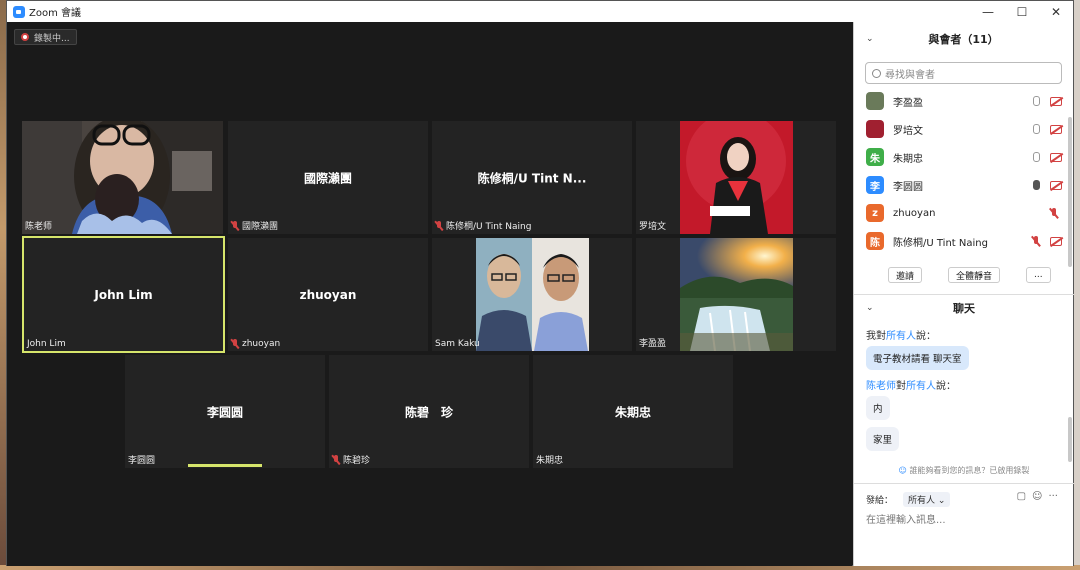  I want to click on chat-title: 聊天, so click(964, 308).